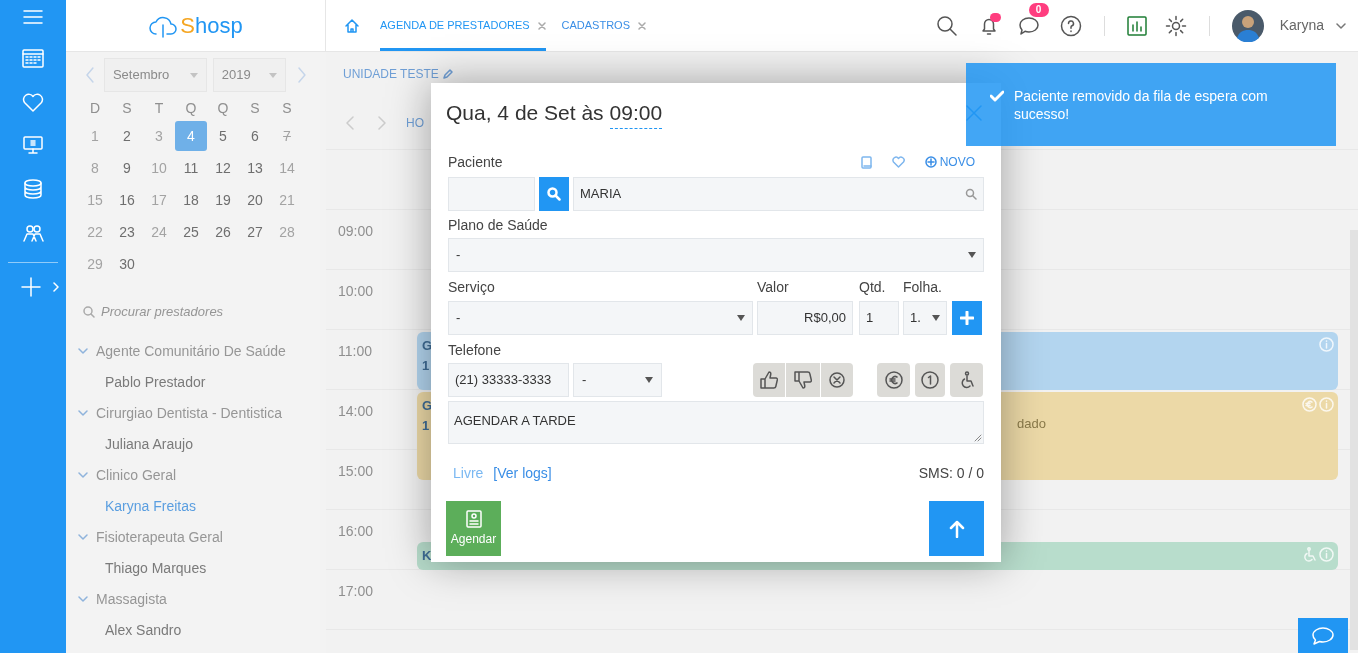  Describe the element at coordinates (525, 112) in the screenshot. I see `dialog-title: Qua, 4 de Set às` at that location.